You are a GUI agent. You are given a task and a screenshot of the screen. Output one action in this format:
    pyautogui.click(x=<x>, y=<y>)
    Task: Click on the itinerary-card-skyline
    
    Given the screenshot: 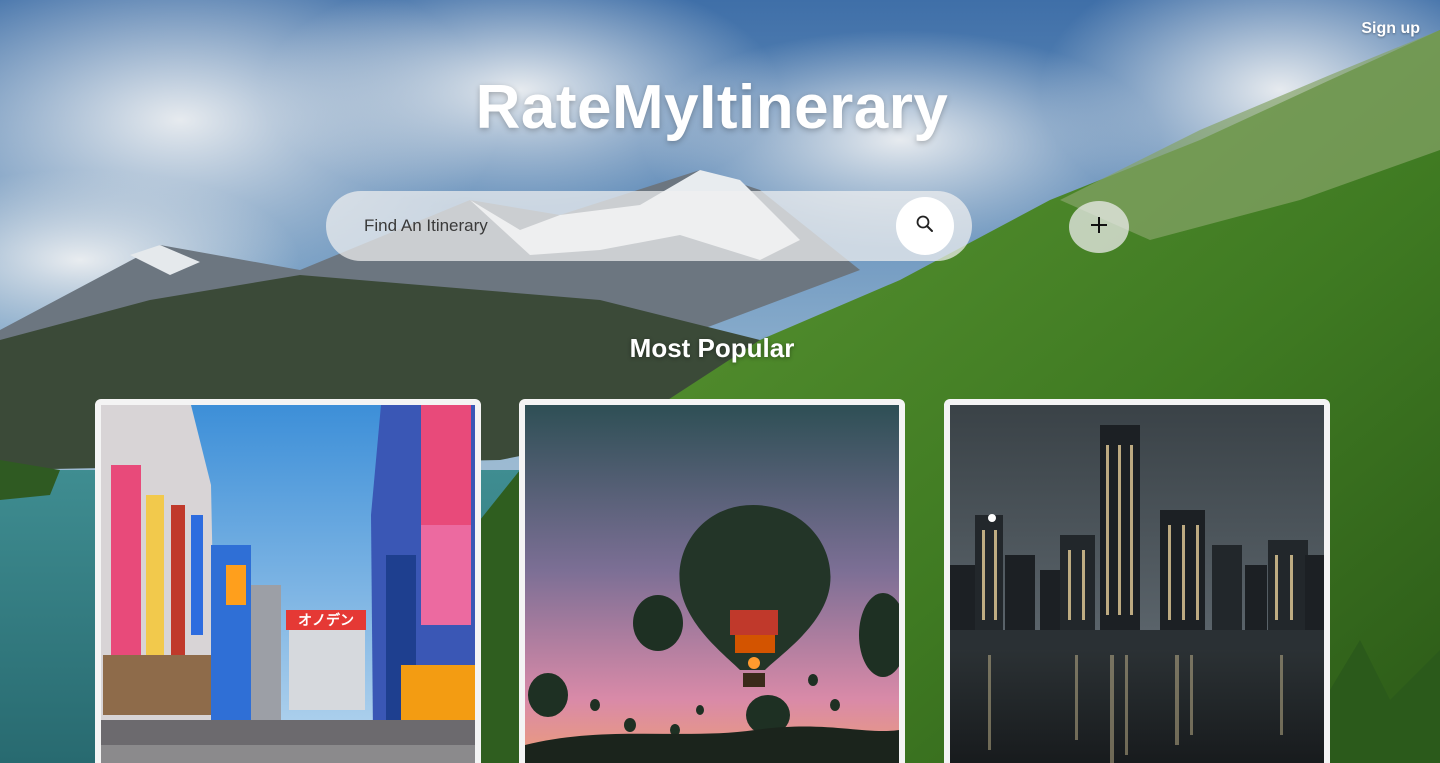 What is the action you would take?
    pyautogui.click(x=1137, y=581)
    